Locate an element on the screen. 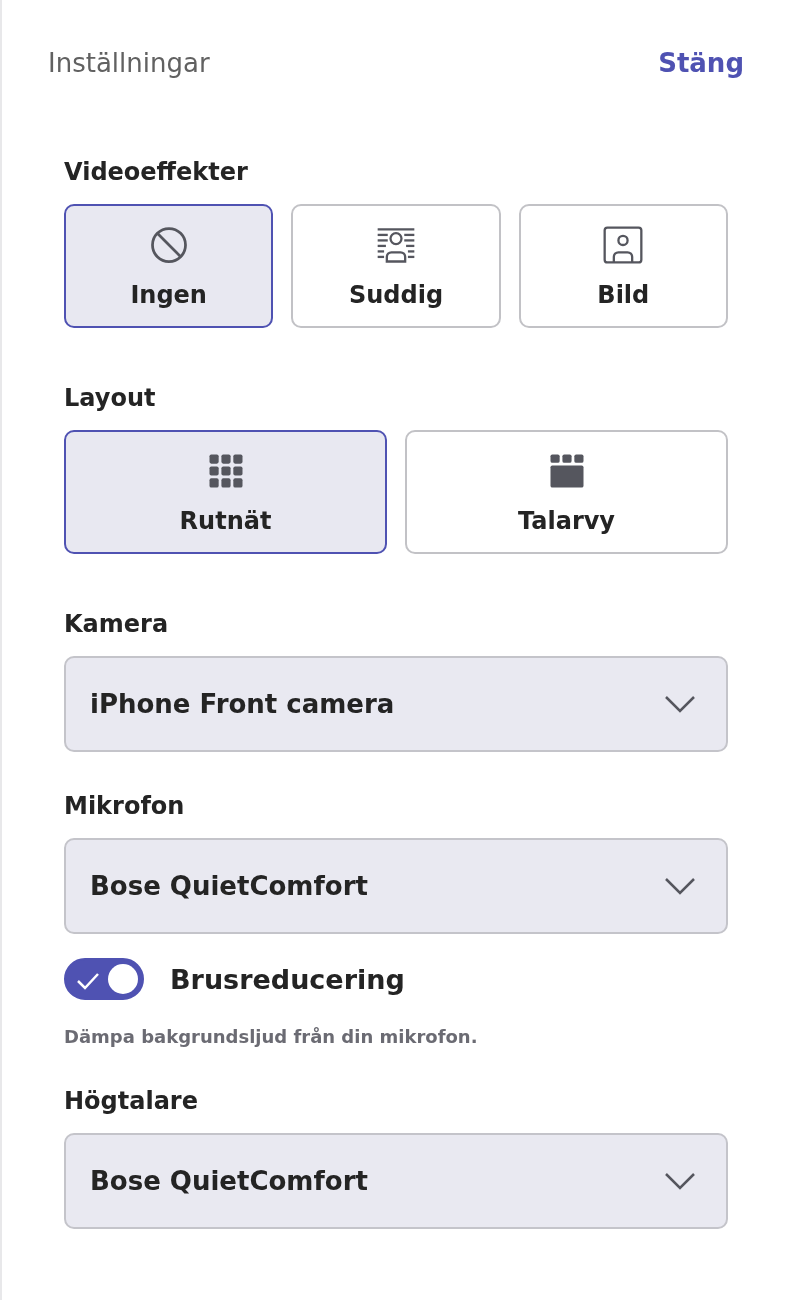 The image size is (792, 1300). section-label: Layout is located at coordinates (110, 398).